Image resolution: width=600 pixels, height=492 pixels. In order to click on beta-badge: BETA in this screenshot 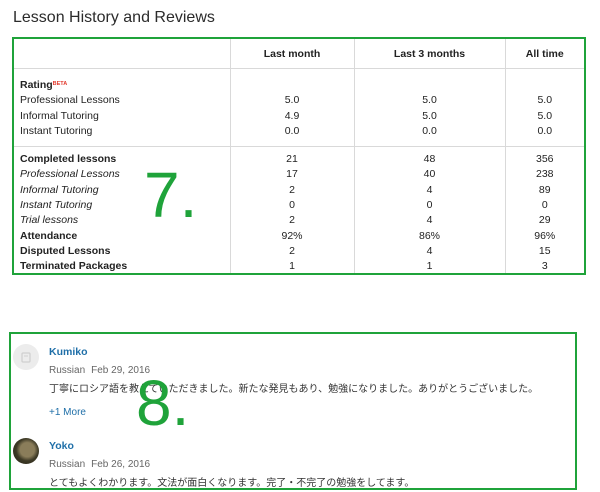, I will do `click(60, 84)`.